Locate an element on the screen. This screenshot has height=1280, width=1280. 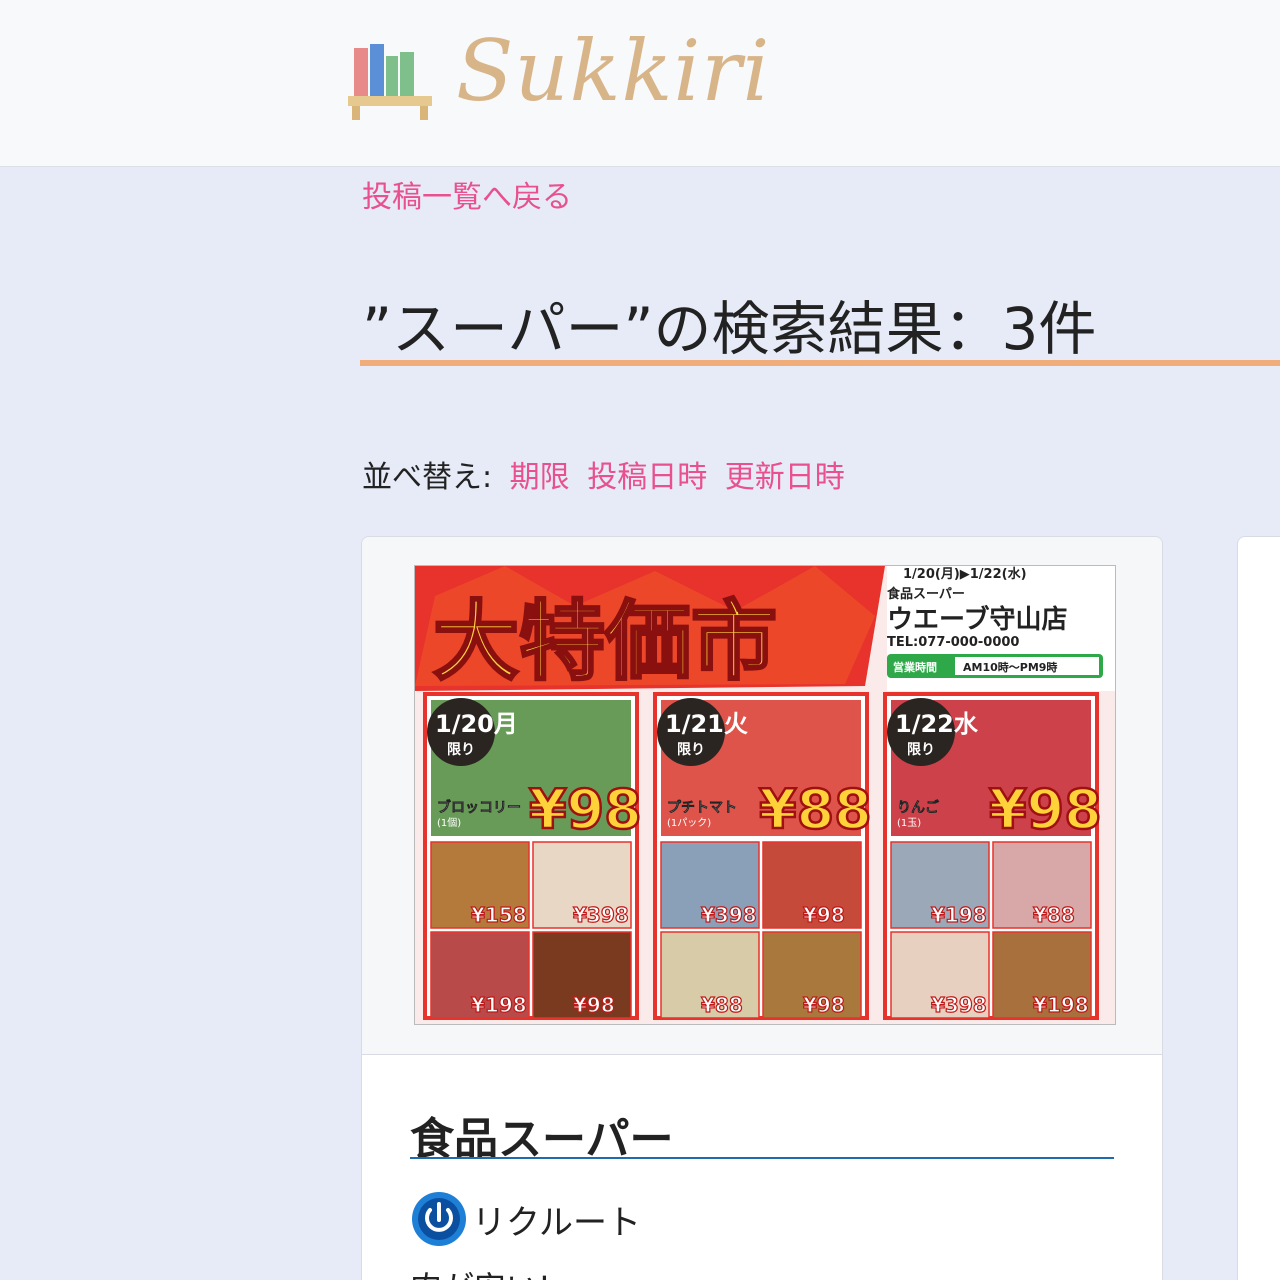
flyer-day-date: 1/21火 is located at coordinates (706, 724).